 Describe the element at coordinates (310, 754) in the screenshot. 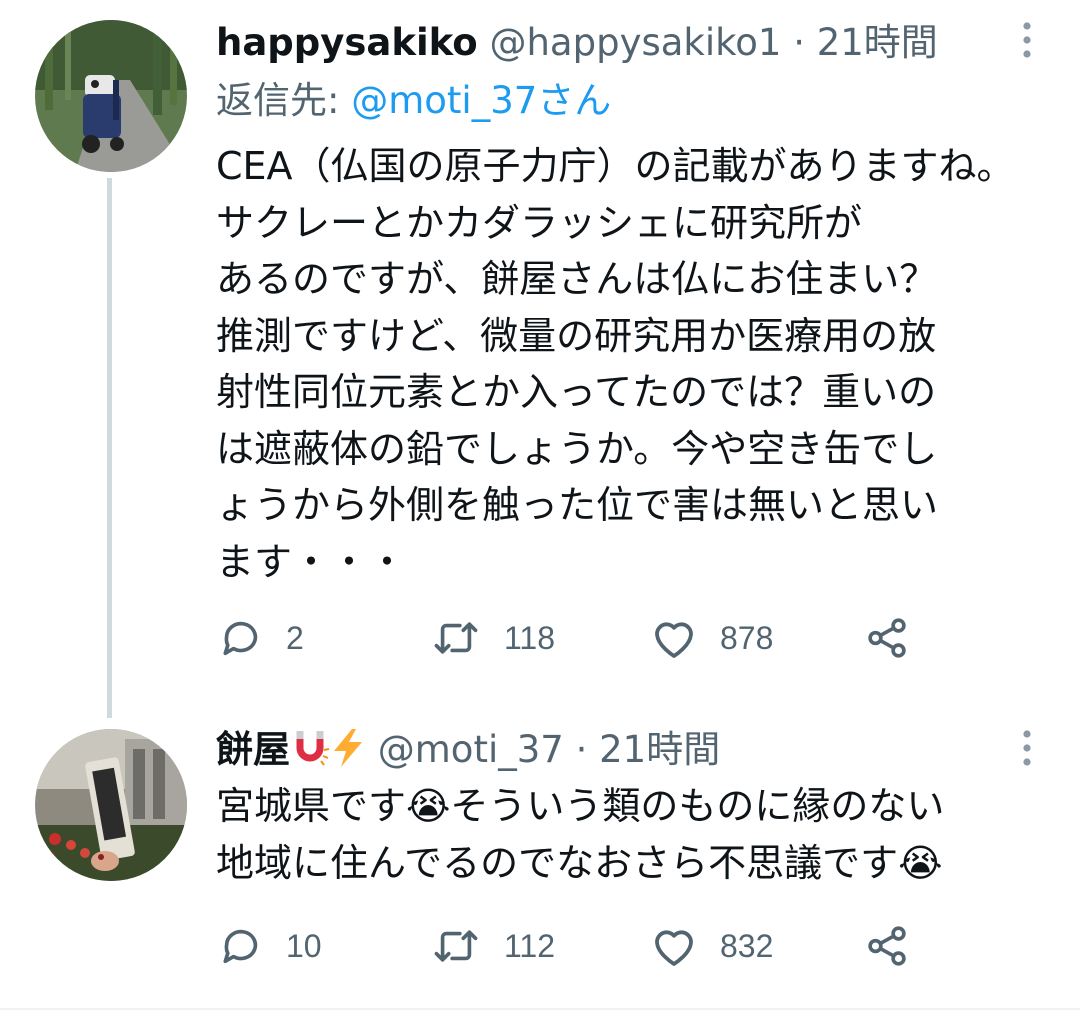

I see `magnet-emoji-icon` at that location.